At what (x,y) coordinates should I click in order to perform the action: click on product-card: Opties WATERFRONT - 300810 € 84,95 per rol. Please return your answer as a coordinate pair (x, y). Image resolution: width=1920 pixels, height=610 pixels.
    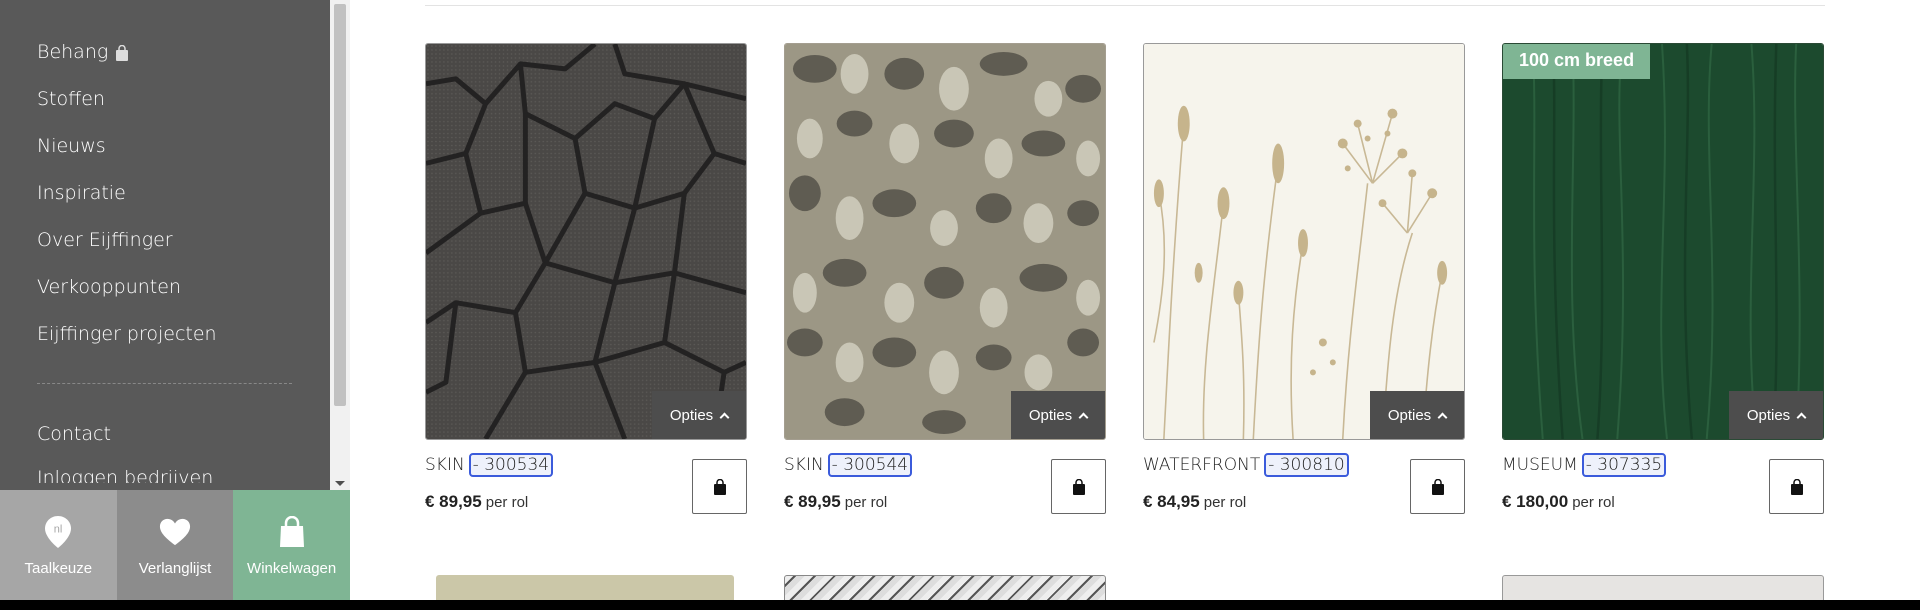
    Looking at the image, I should click on (1304, 286).